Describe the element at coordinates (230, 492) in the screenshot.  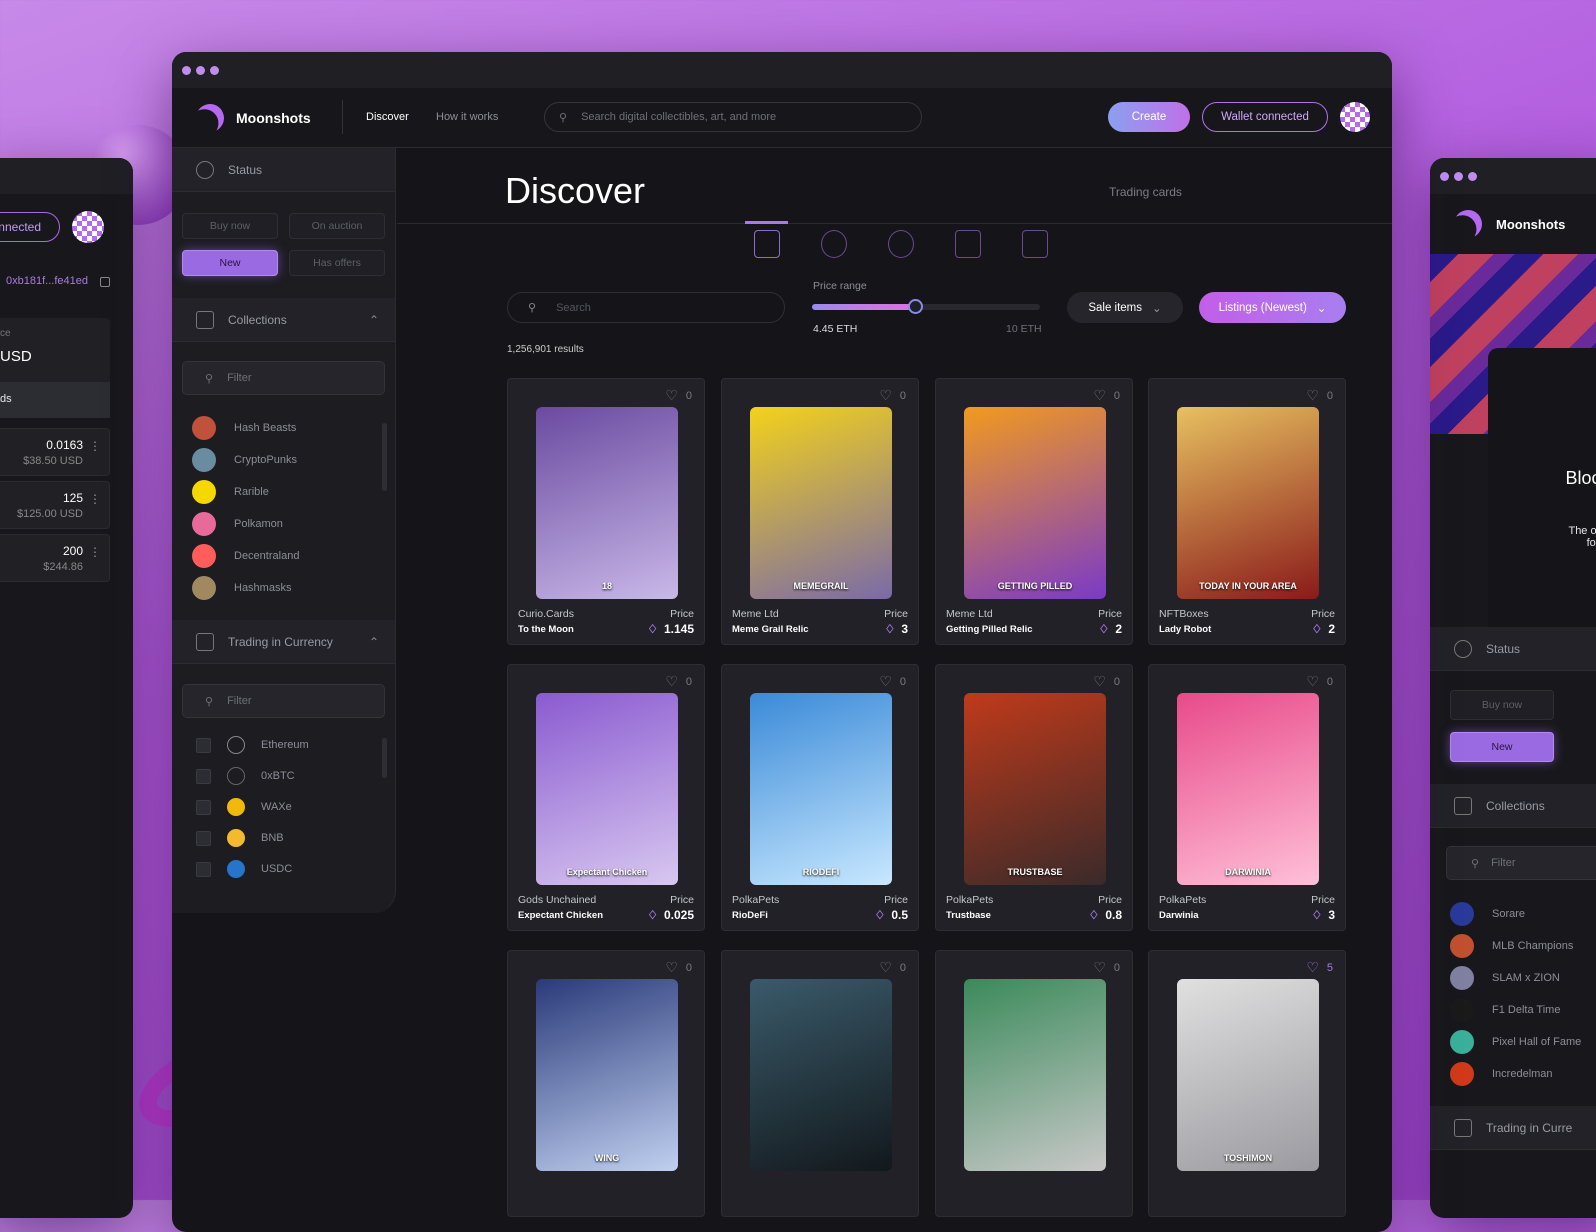
I see `collection-item: Rarible` at that location.